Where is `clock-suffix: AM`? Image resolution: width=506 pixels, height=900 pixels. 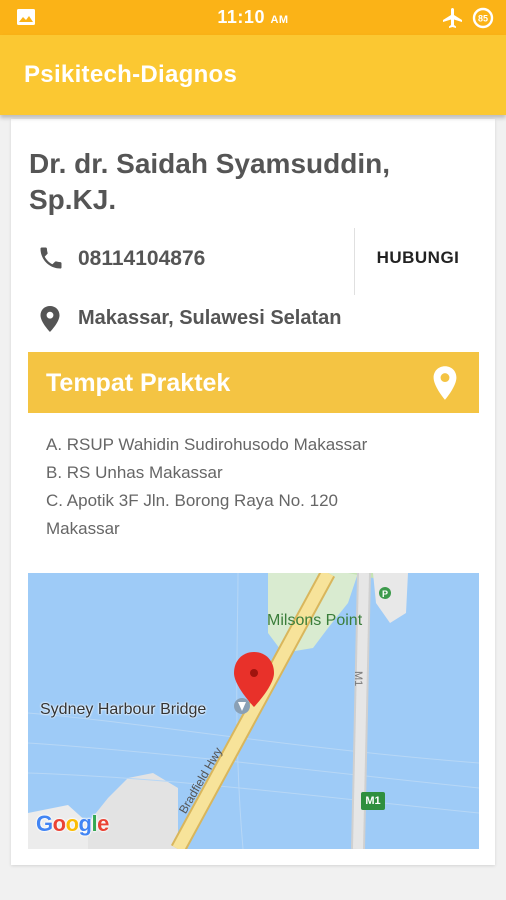
clock-suffix: AM is located at coordinates (279, 20).